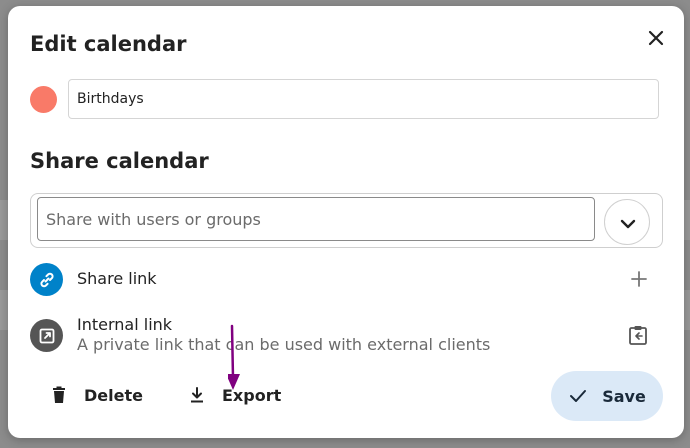 This screenshot has width=690, height=448. I want to click on close-icon, so click(656, 38).